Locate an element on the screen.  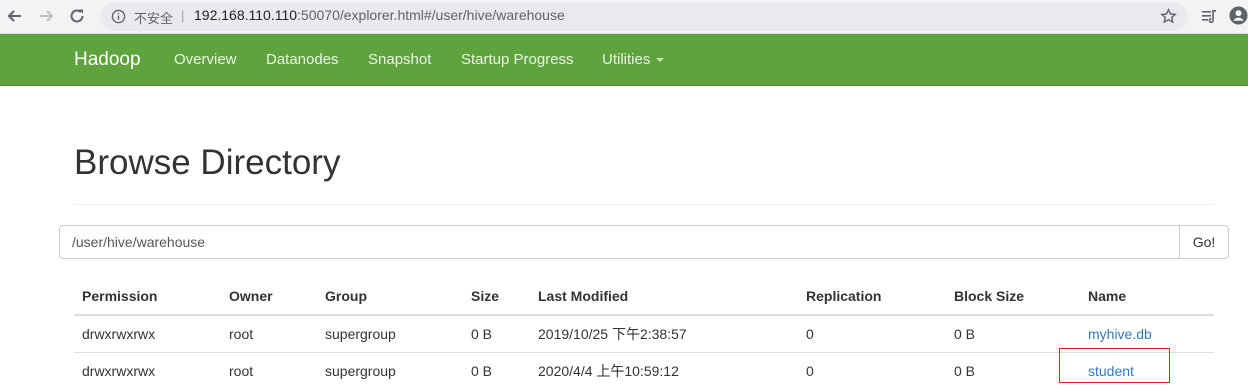
reload-icon is located at coordinates (77, 16).